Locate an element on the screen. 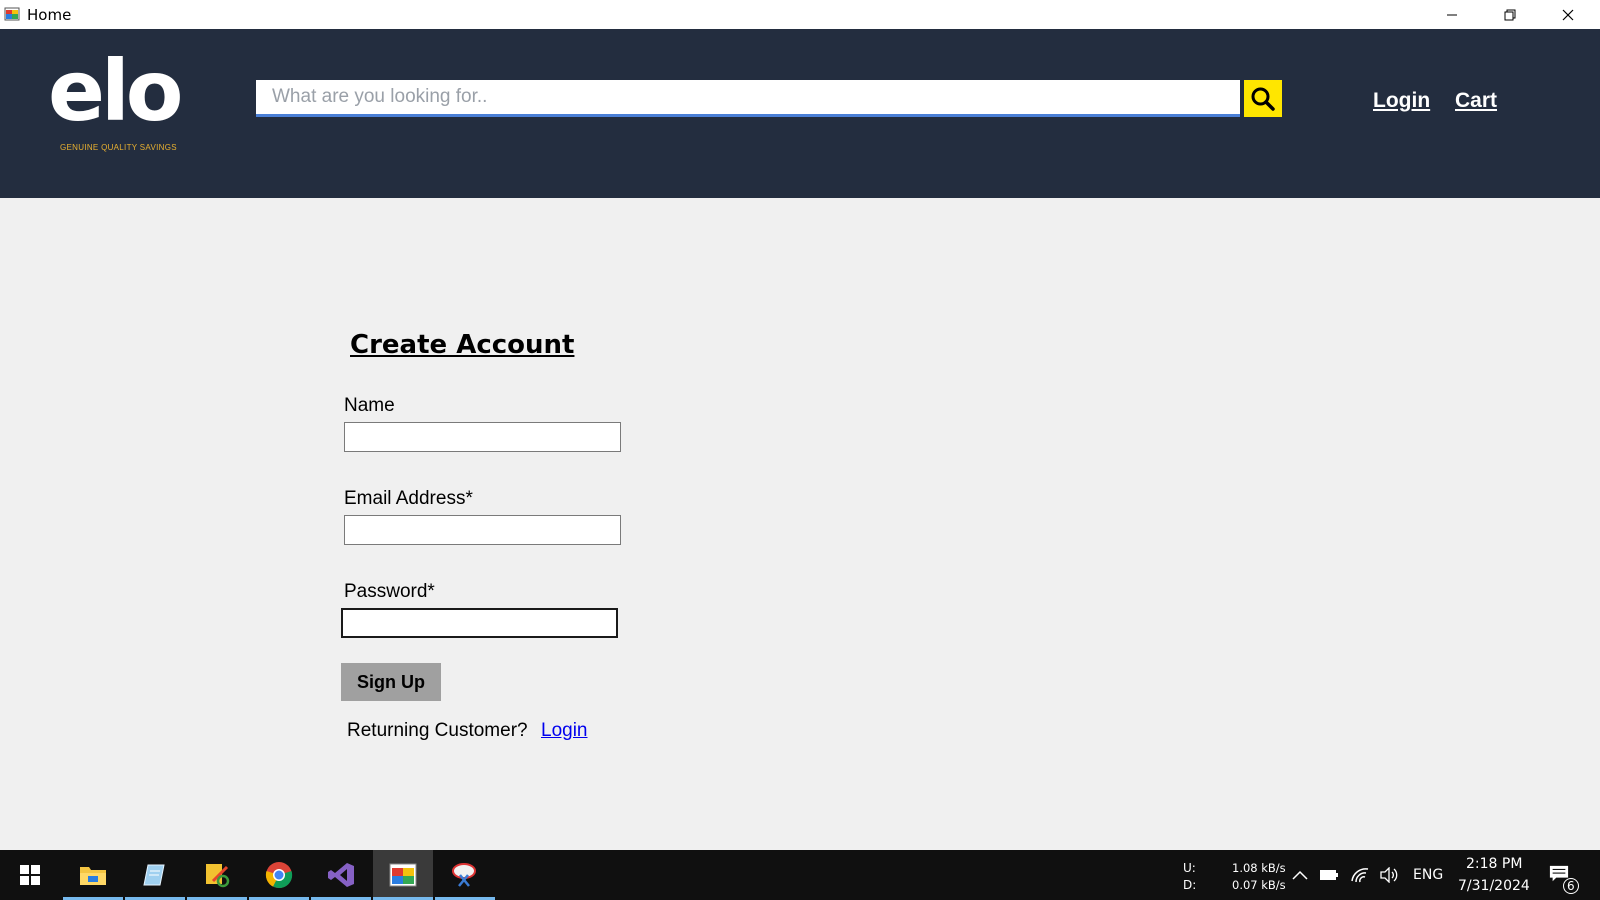 This screenshot has height=900, width=1600. download-label: D: is located at coordinates (1190, 885).